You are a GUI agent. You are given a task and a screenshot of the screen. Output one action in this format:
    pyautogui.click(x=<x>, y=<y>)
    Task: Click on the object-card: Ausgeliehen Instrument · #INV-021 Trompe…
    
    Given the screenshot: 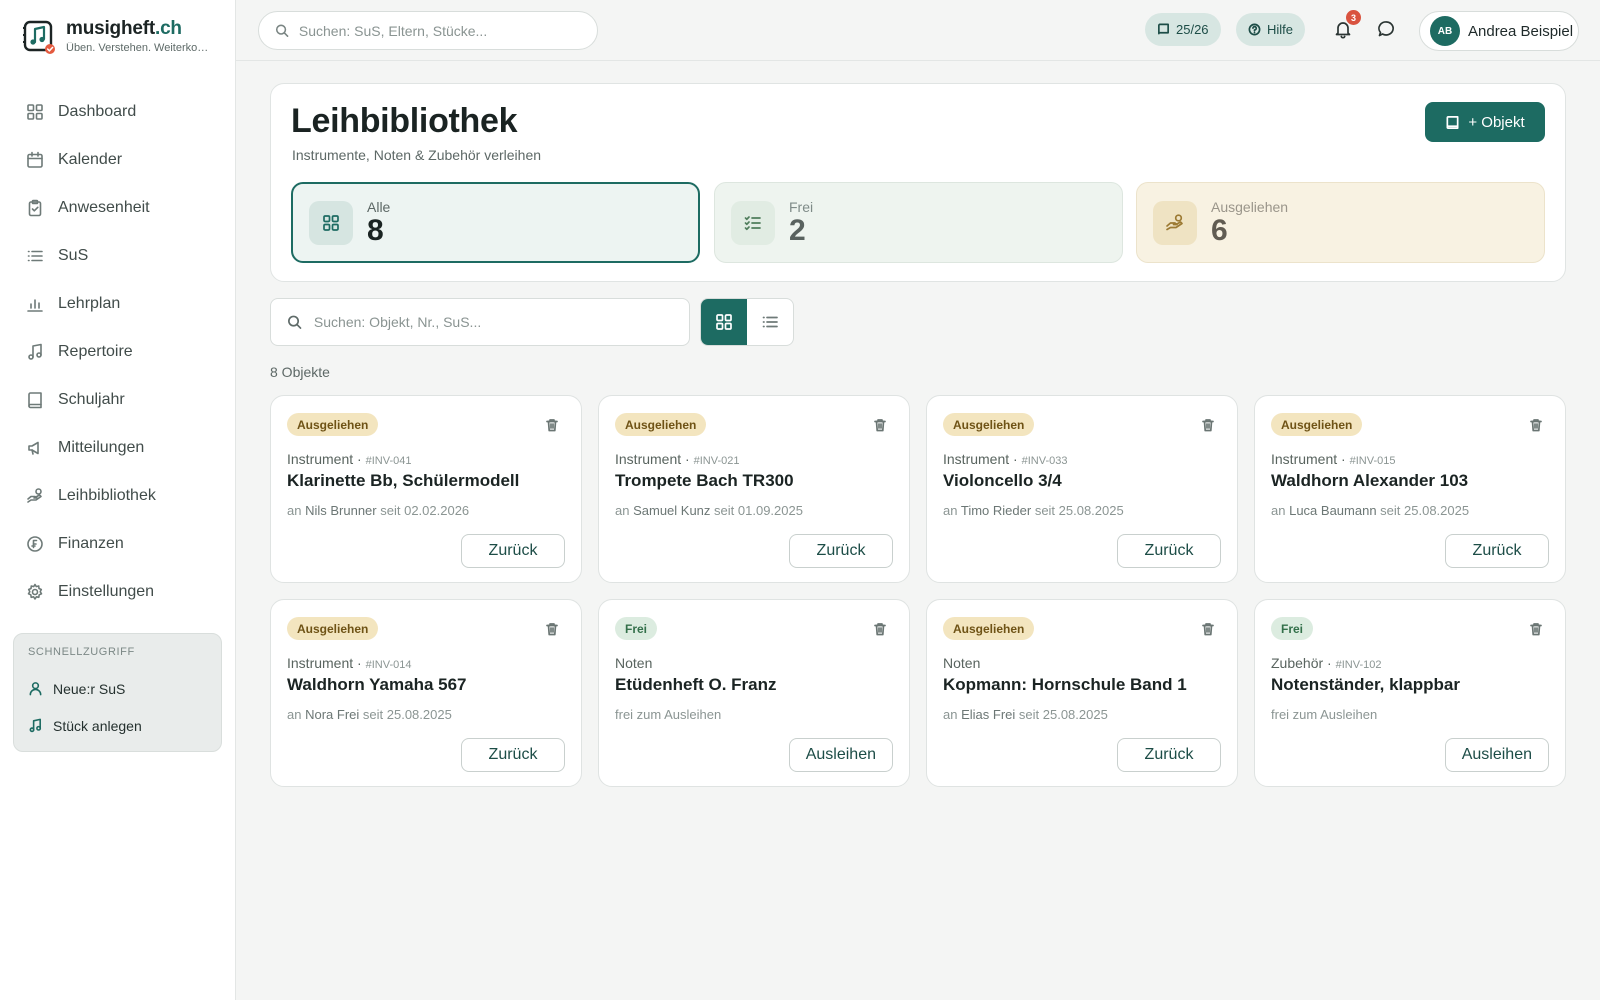 What is the action you would take?
    pyautogui.click(x=754, y=489)
    